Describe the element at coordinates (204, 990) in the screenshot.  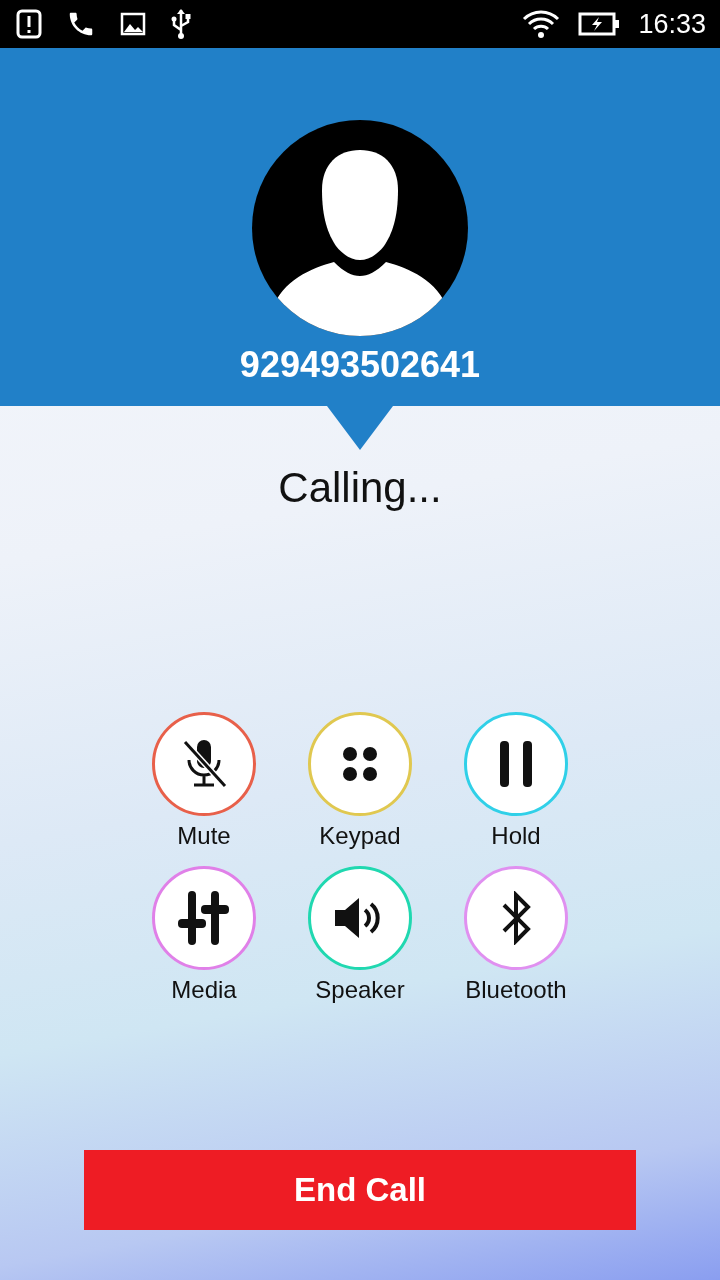
I see `action-label: Media` at that location.